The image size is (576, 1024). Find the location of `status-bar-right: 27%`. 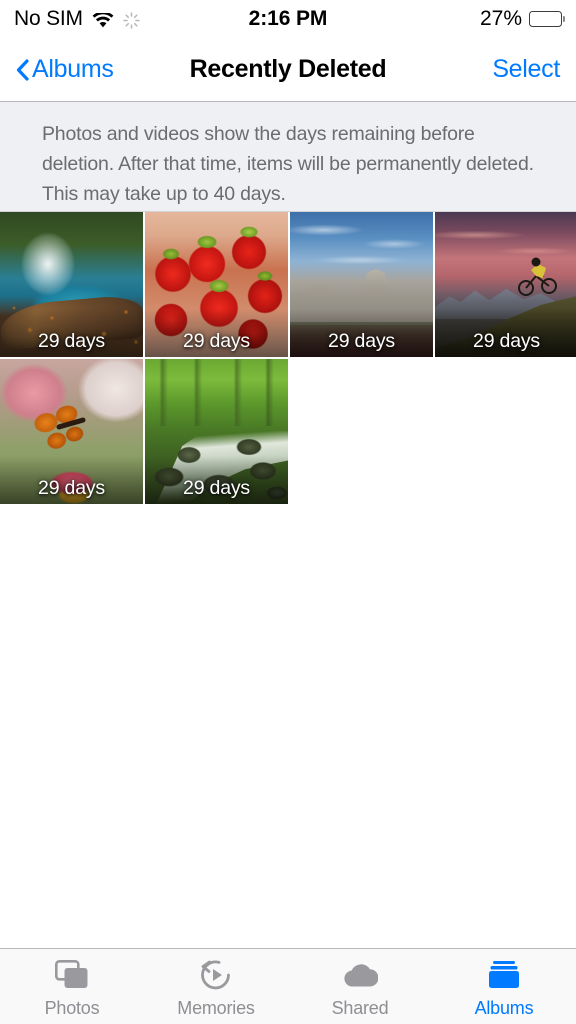

status-bar-right: 27% is located at coordinates (521, 19).